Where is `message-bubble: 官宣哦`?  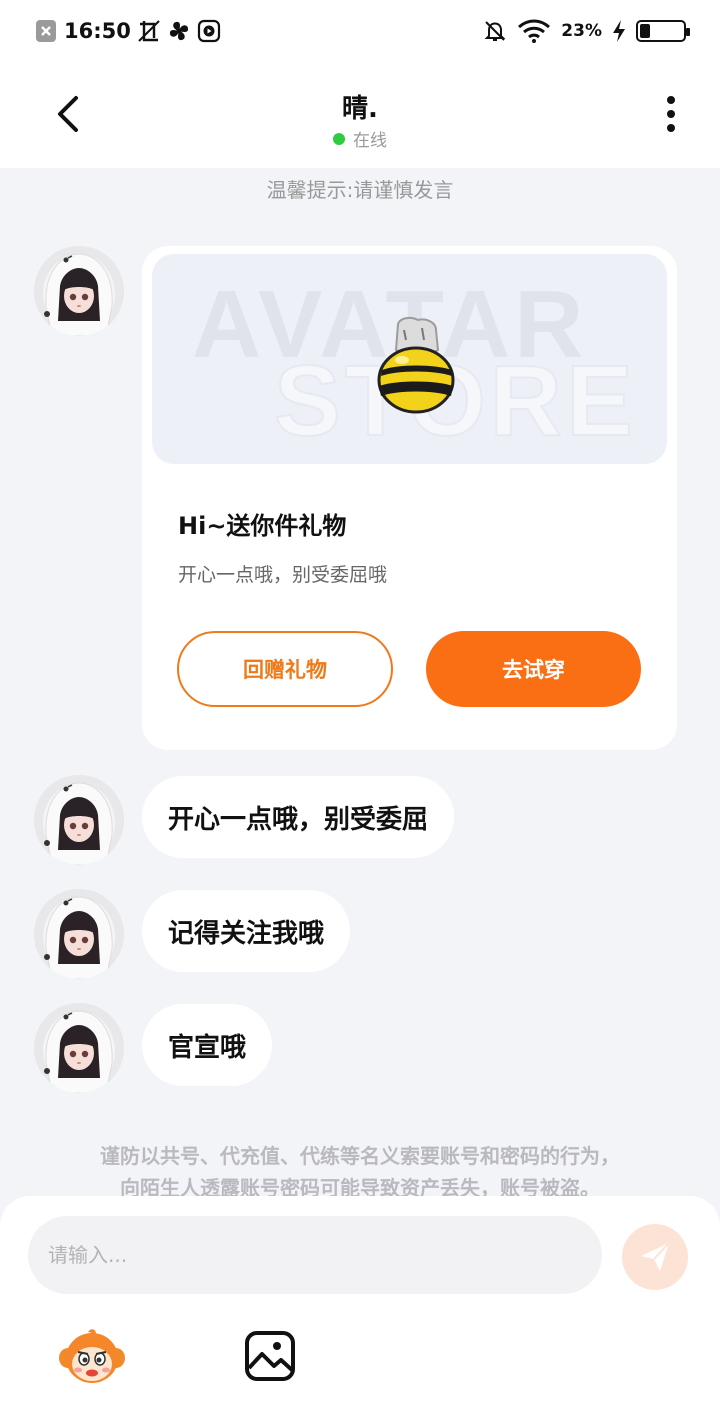
message-bubble: 官宣哦 is located at coordinates (207, 1045).